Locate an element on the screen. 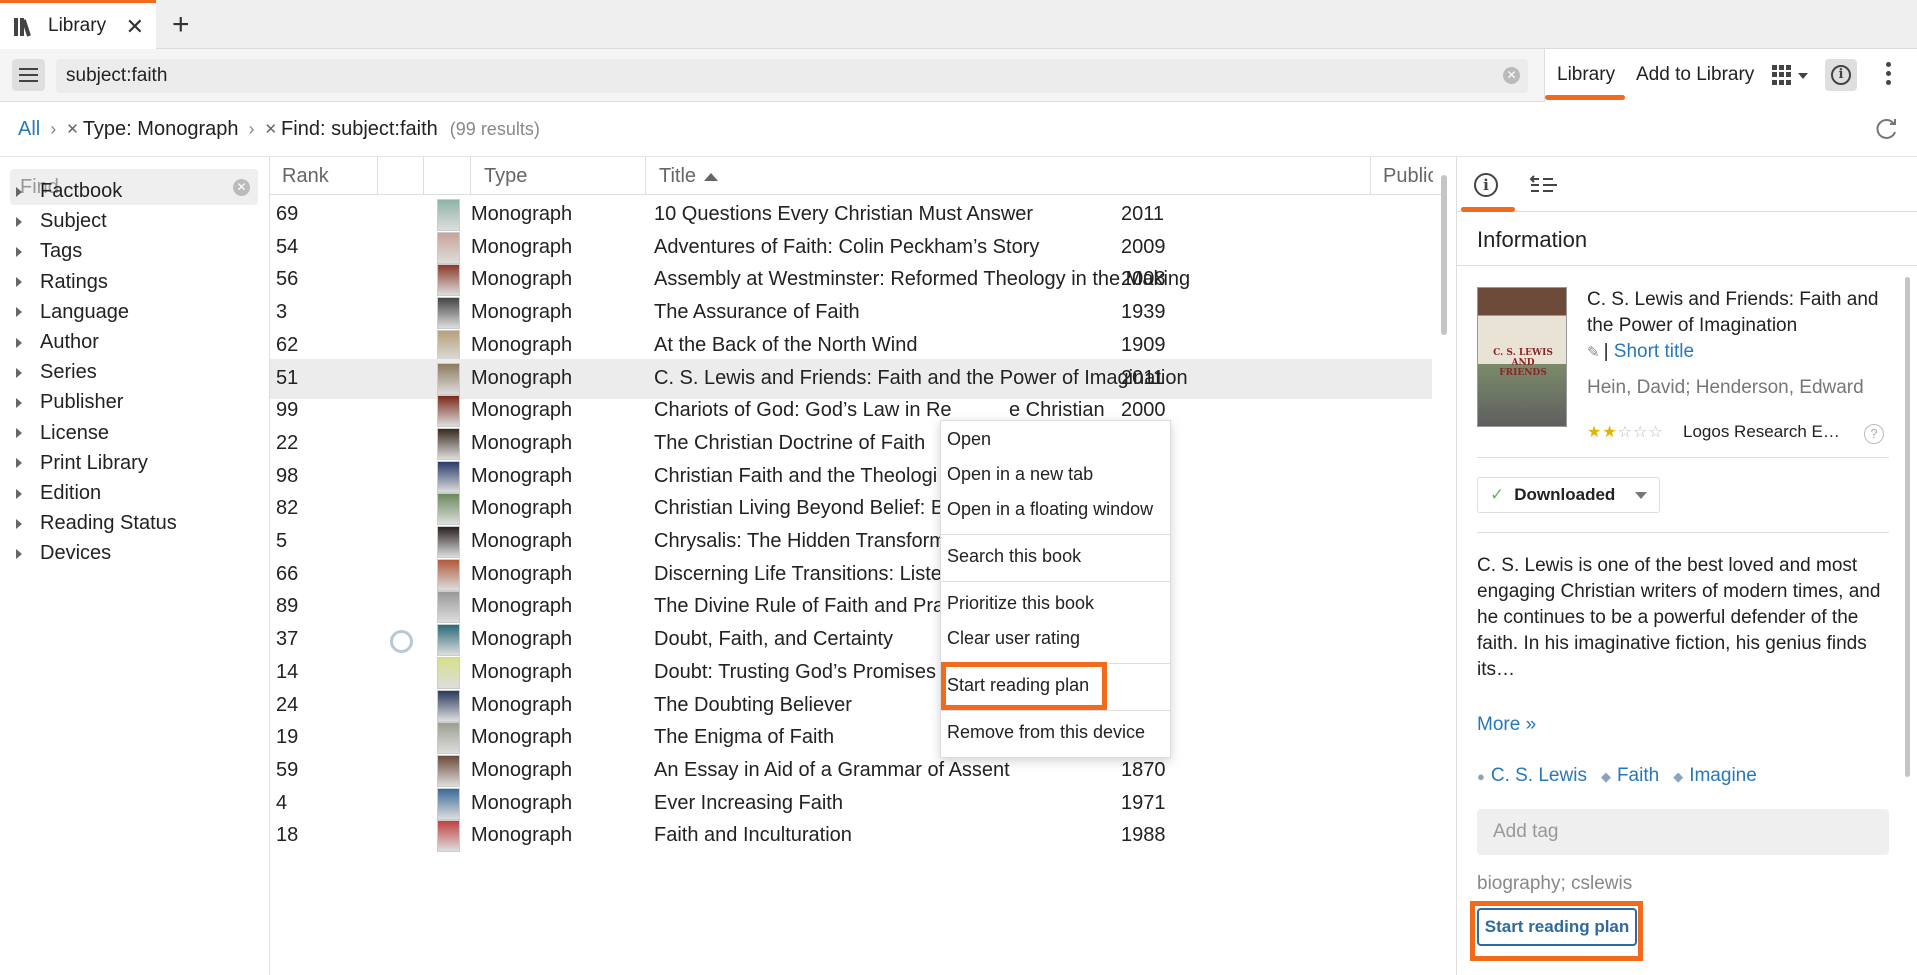 The height and width of the screenshot is (975, 1917). facet-edition: Edition is located at coordinates (58, 493).